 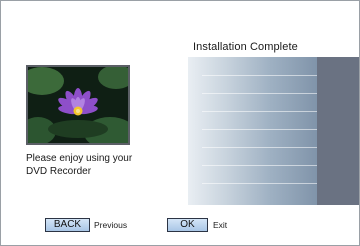 I want to click on completion-message: Please enjoy using your DVD Recorder, so click(x=79, y=165).